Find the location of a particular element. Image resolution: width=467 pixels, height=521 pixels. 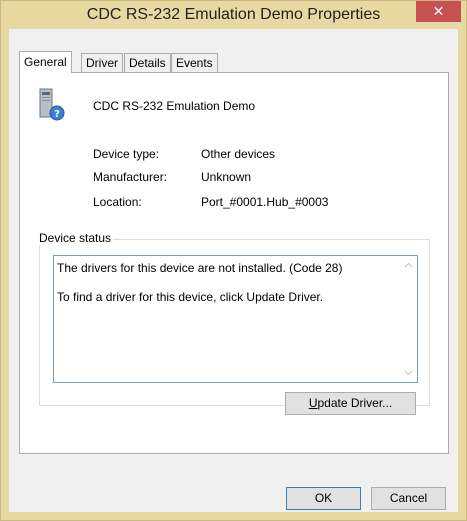

close-button: ✕ is located at coordinates (438, 11).